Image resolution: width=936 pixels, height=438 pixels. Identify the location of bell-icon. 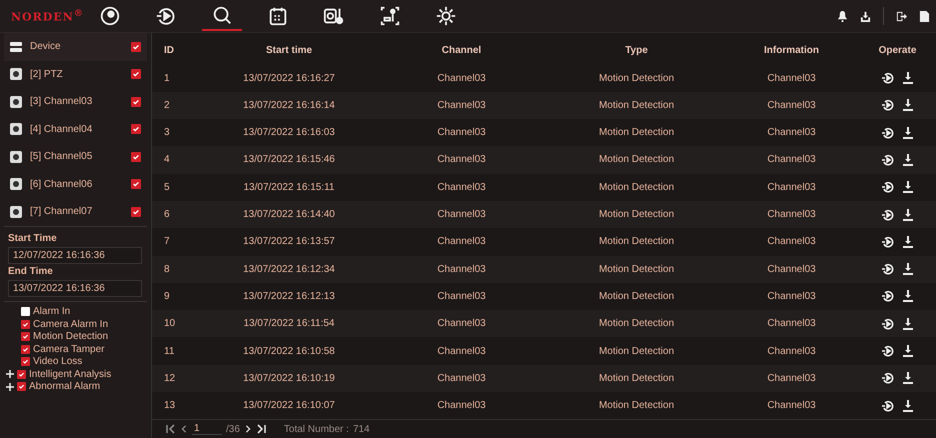
(842, 16).